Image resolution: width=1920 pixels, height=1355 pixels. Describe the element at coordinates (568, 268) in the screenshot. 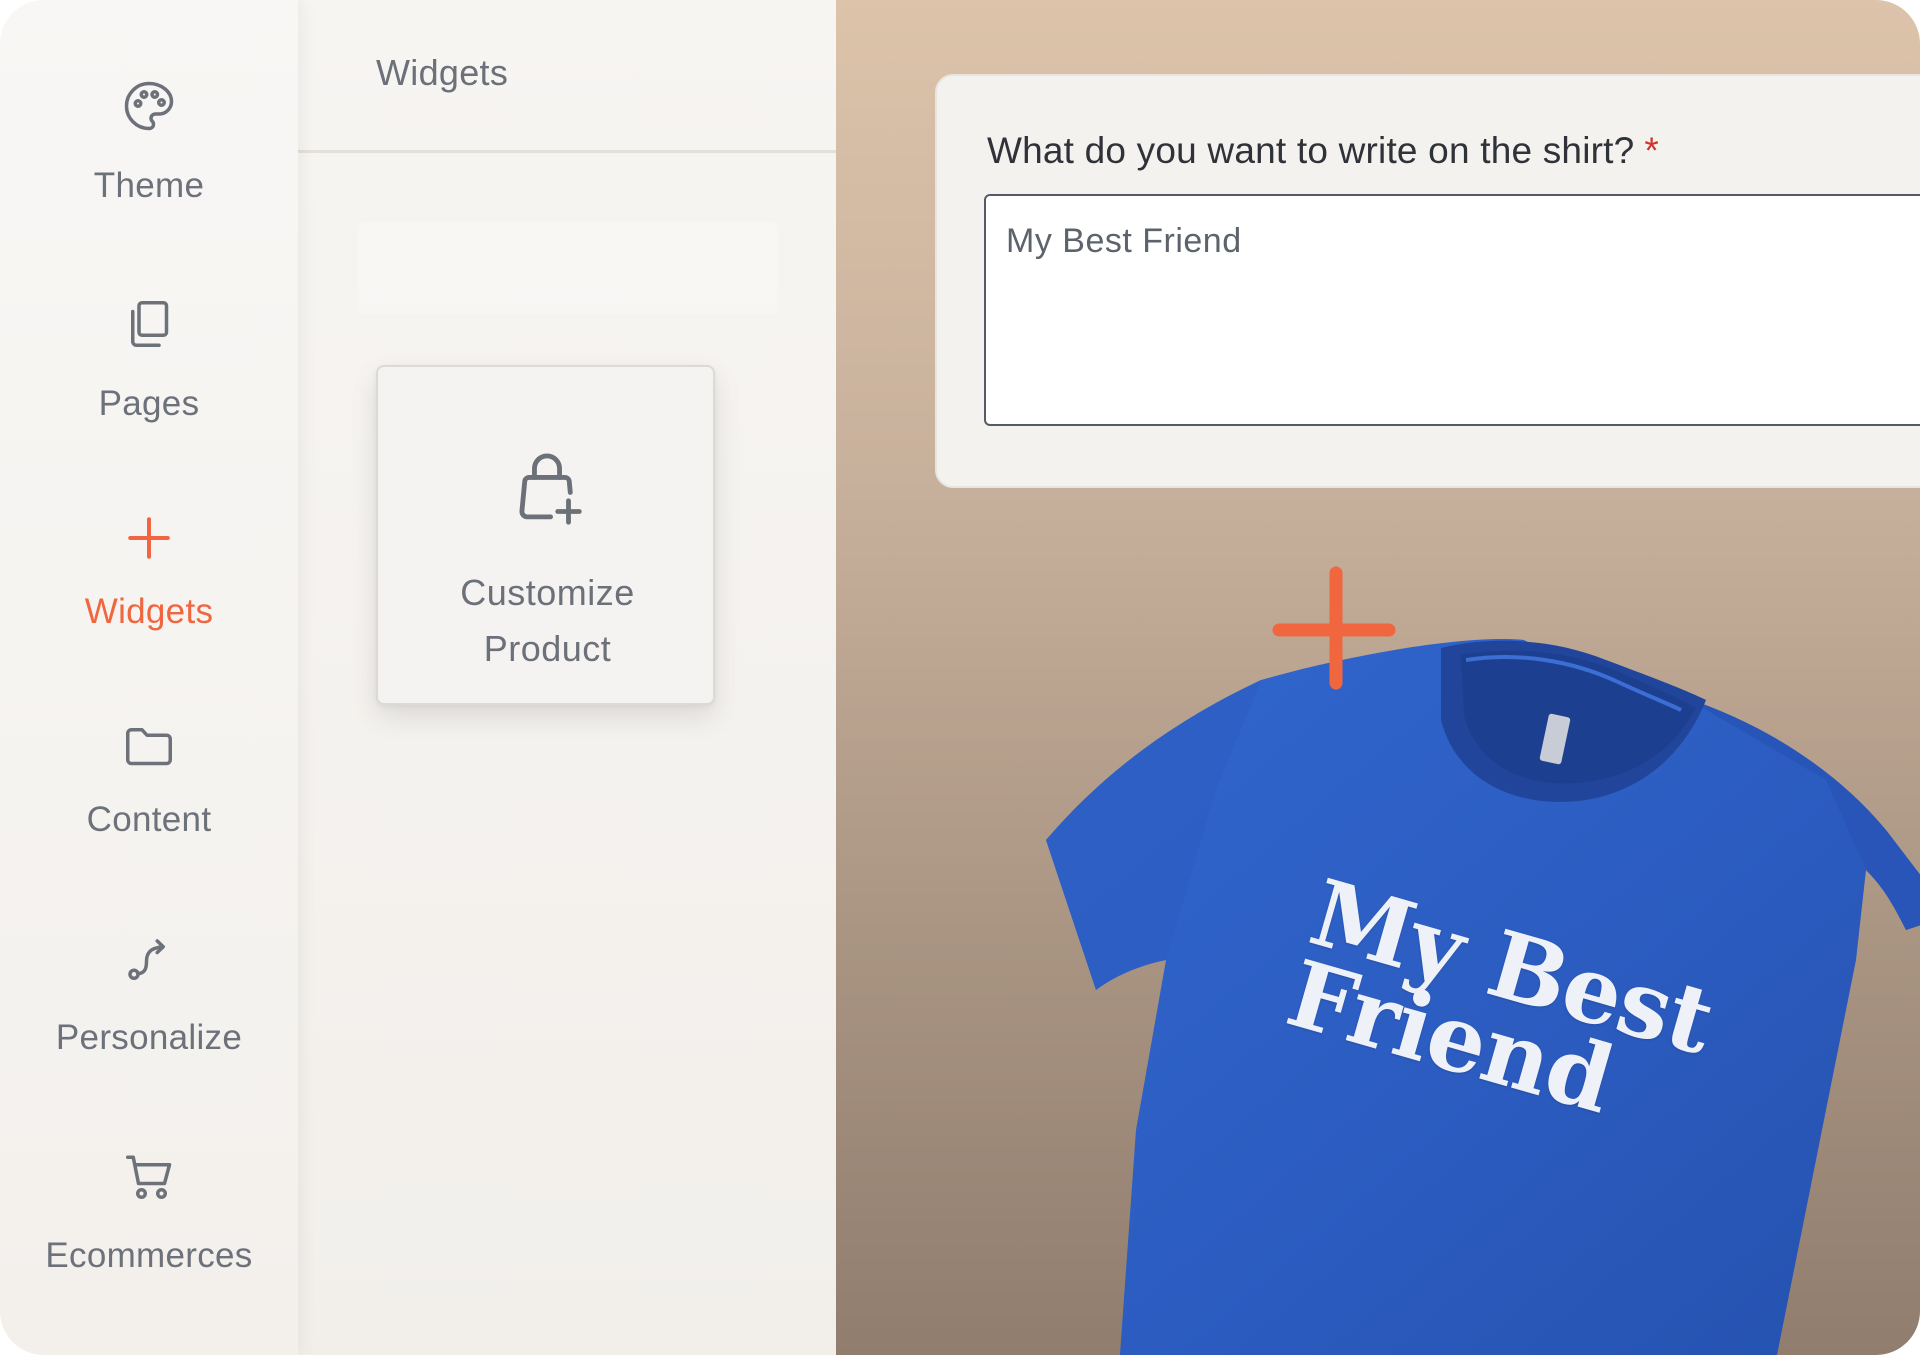

I see `panel-placeholder` at that location.